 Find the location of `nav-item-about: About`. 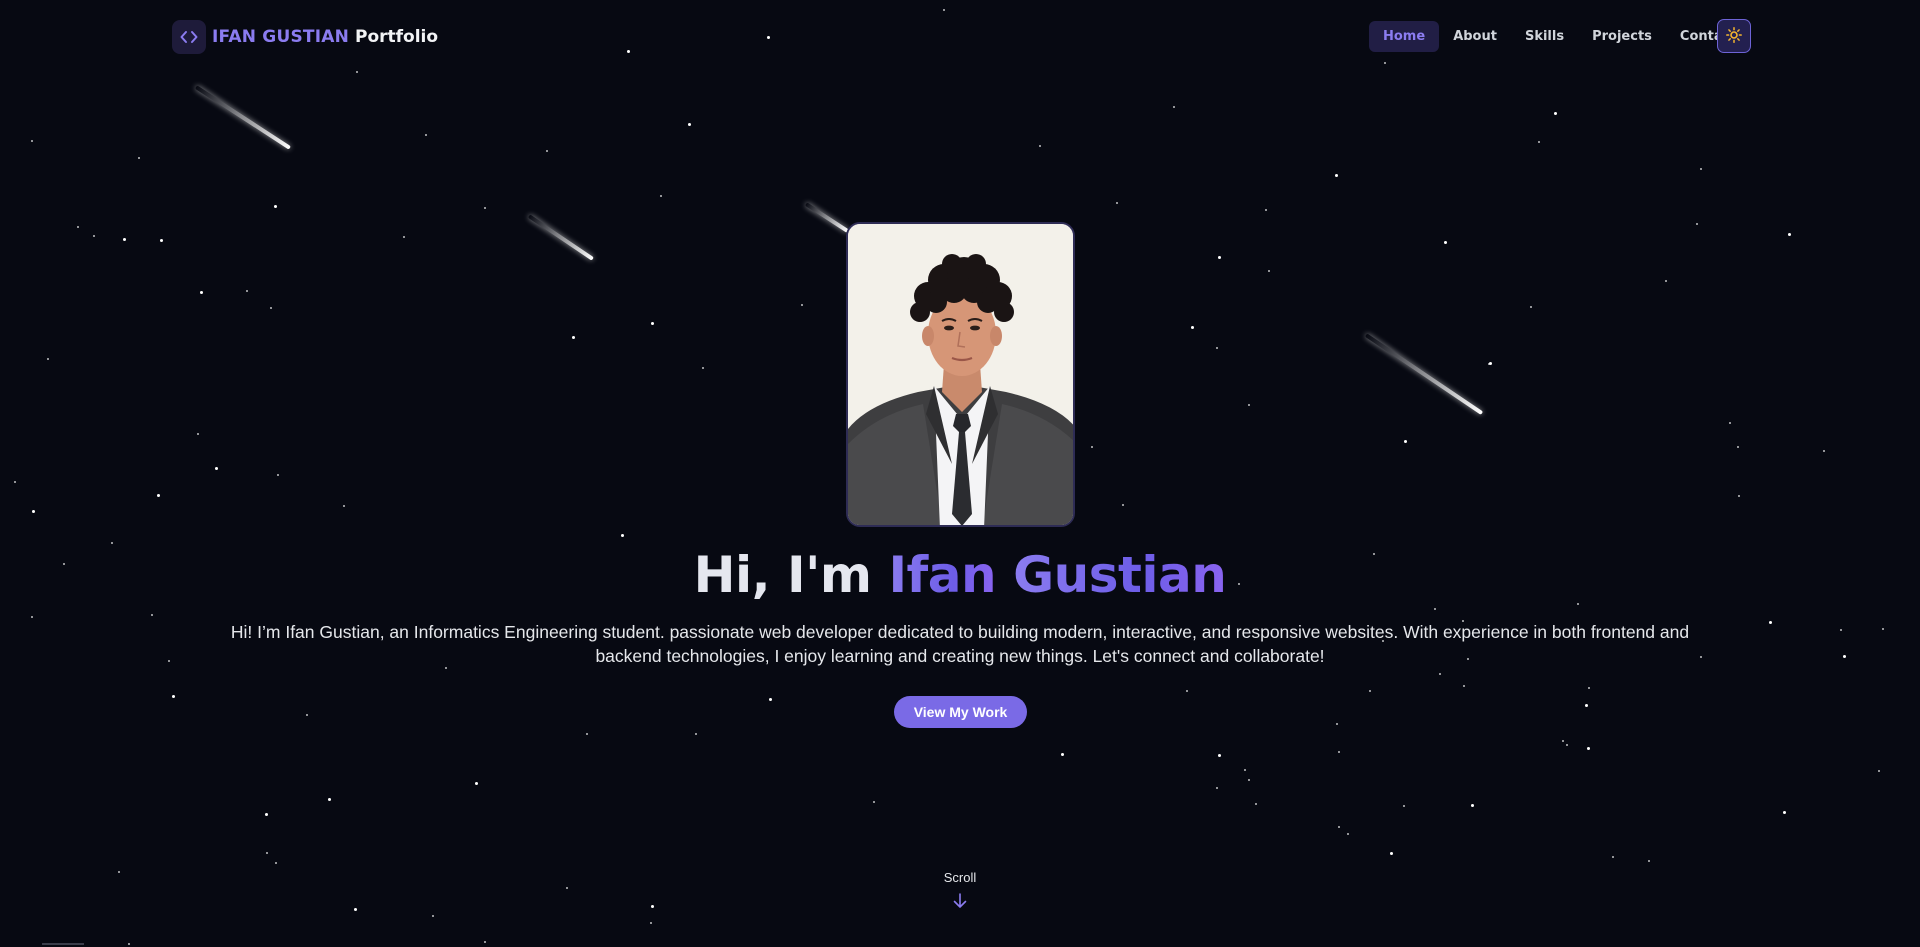

nav-item-about: About is located at coordinates (1475, 36).